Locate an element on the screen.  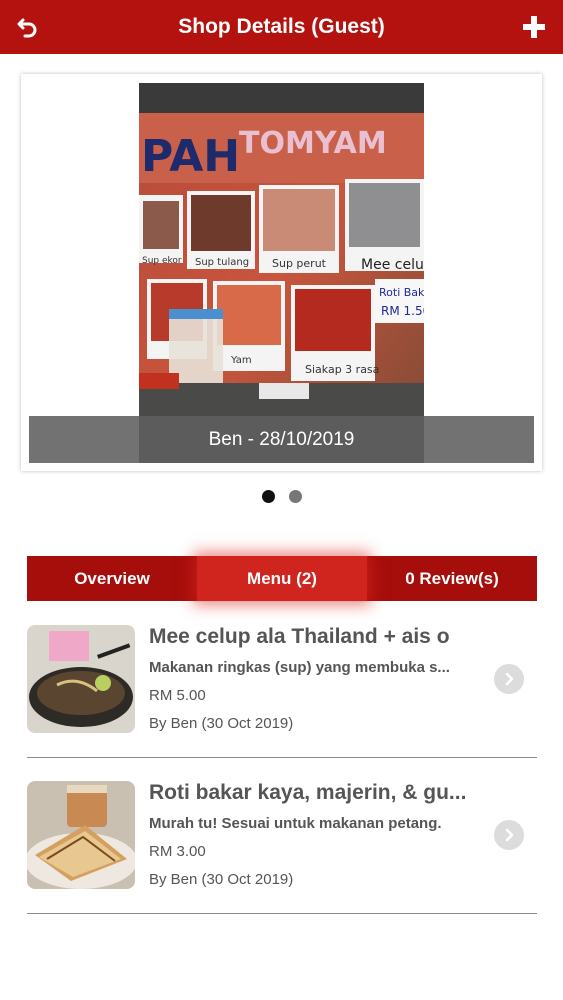
gallery-pagination is located at coordinates (281, 497).